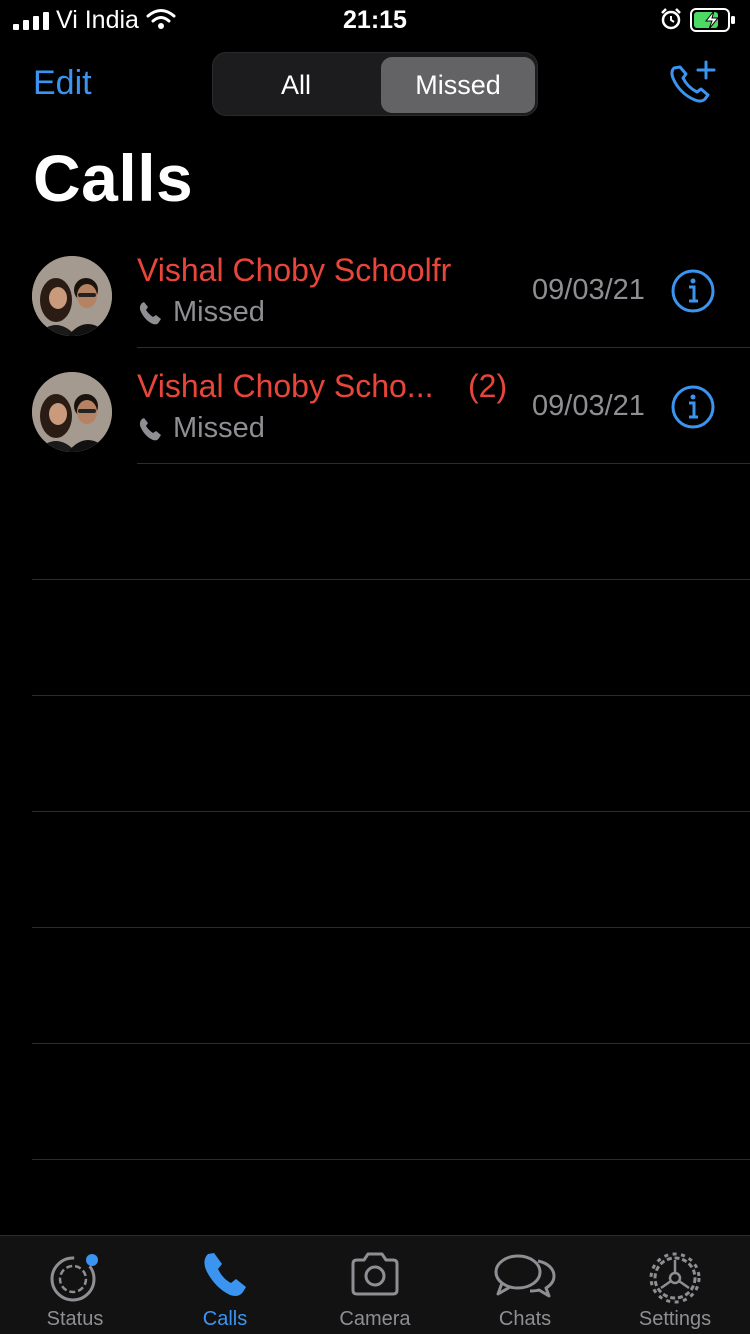 The image size is (750, 1334). I want to click on tab-settings: Settings, so click(675, 1285).